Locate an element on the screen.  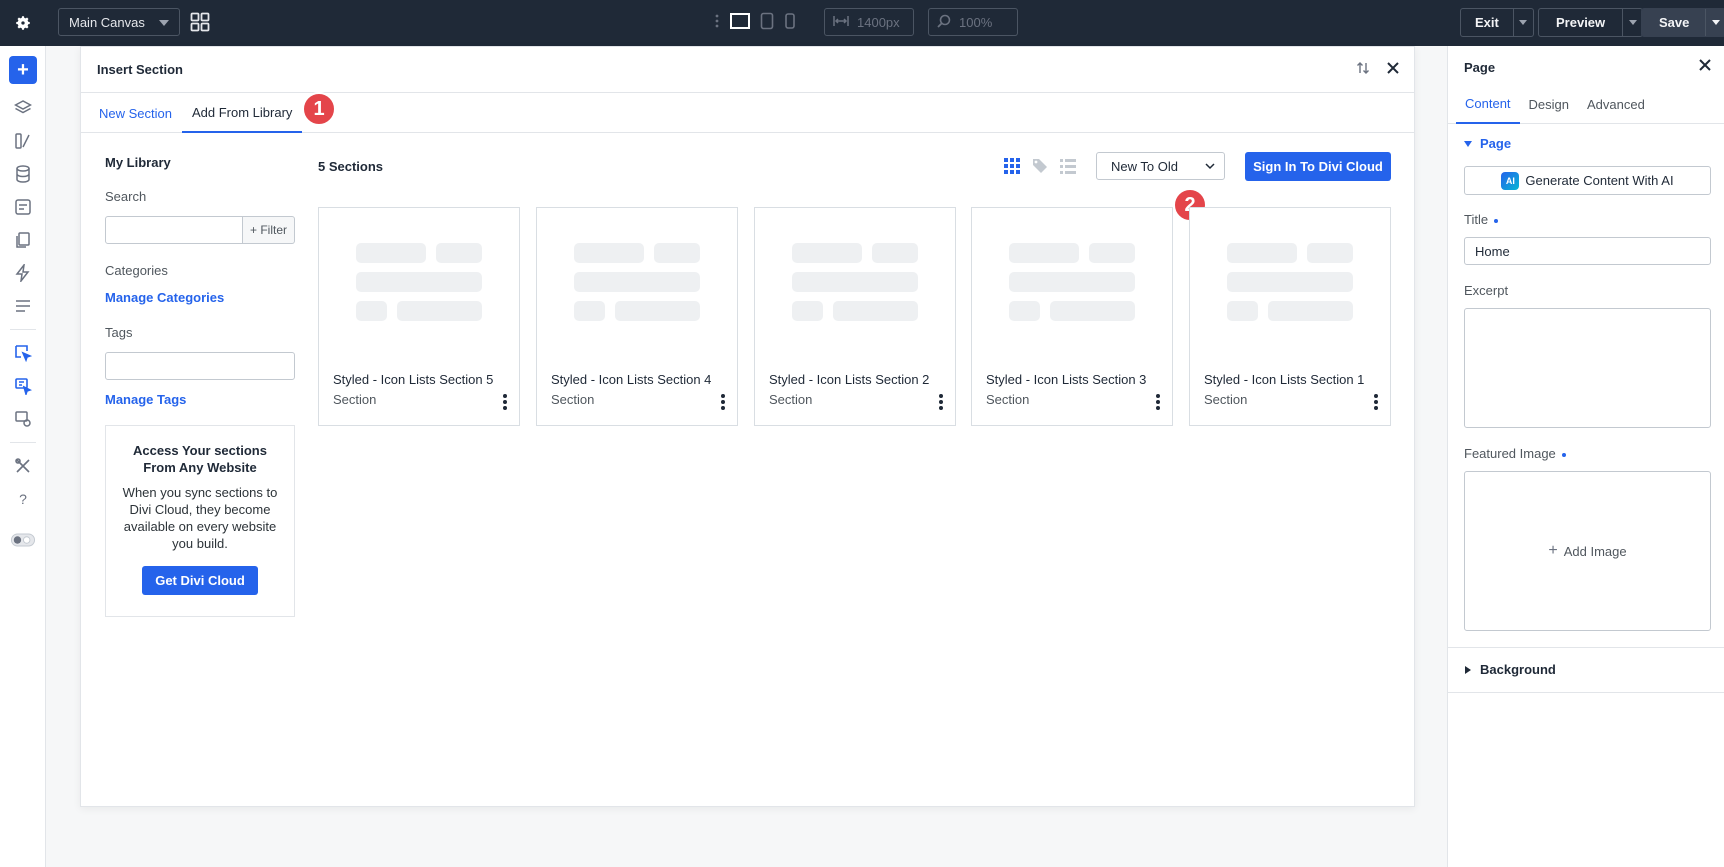
zoom-search-icon is located at coordinates (944, 22).